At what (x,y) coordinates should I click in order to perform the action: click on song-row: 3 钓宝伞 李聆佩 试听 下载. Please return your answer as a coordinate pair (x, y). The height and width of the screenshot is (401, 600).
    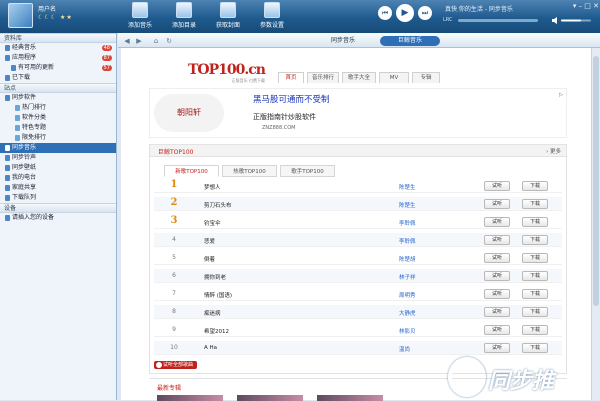
    Looking at the image, I should click on (358, 222).